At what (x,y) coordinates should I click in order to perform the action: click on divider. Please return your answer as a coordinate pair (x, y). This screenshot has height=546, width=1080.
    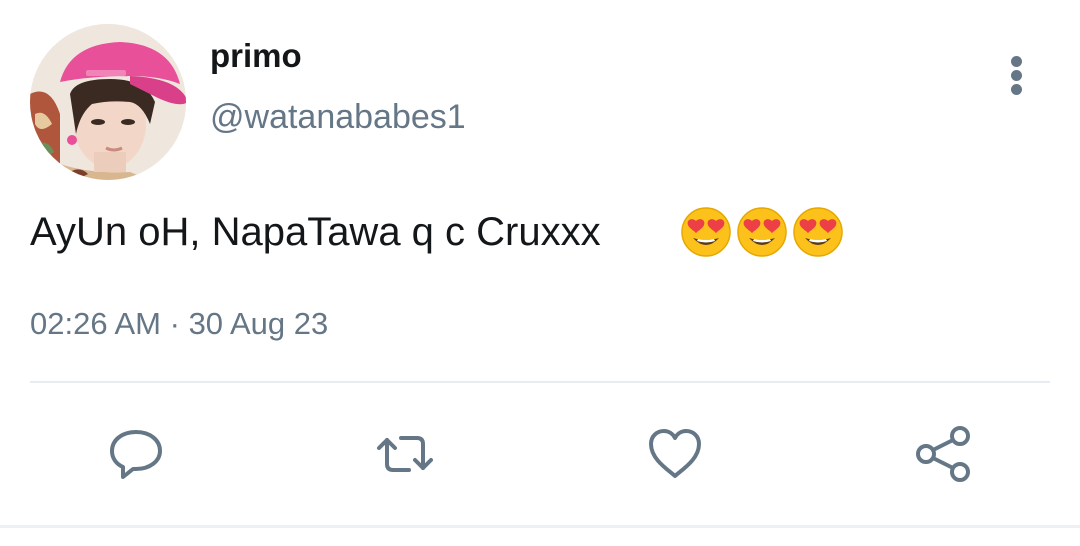
    Looking at the image, I should click on (540, 382).